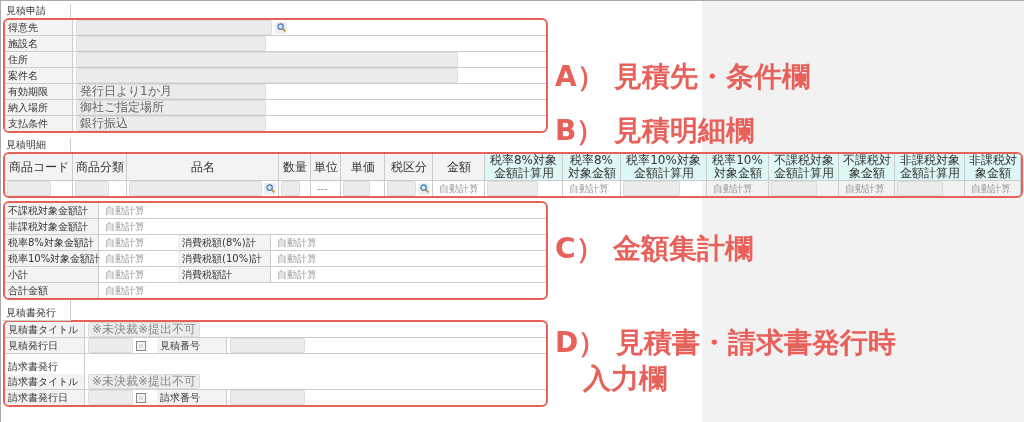 The height and width of the screenshot is (422, 1024). Describe the element at coordinates (52, 258) in the screenshot. I see `field-label: 税率10%対象金額計` at that location.